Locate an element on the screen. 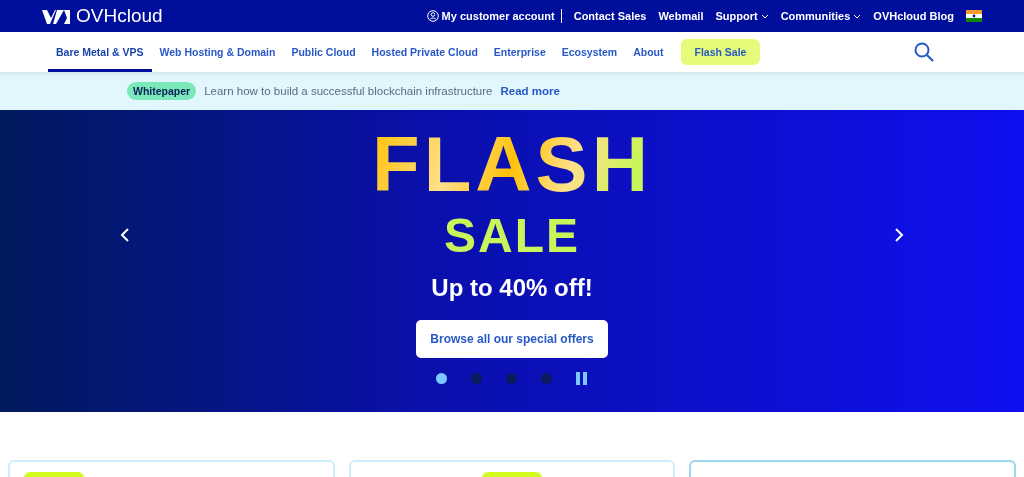 The width and height of the screenshot is (1024, 477). nav-tab: Web Hosting & Domain is located at coordinates (217, 52).